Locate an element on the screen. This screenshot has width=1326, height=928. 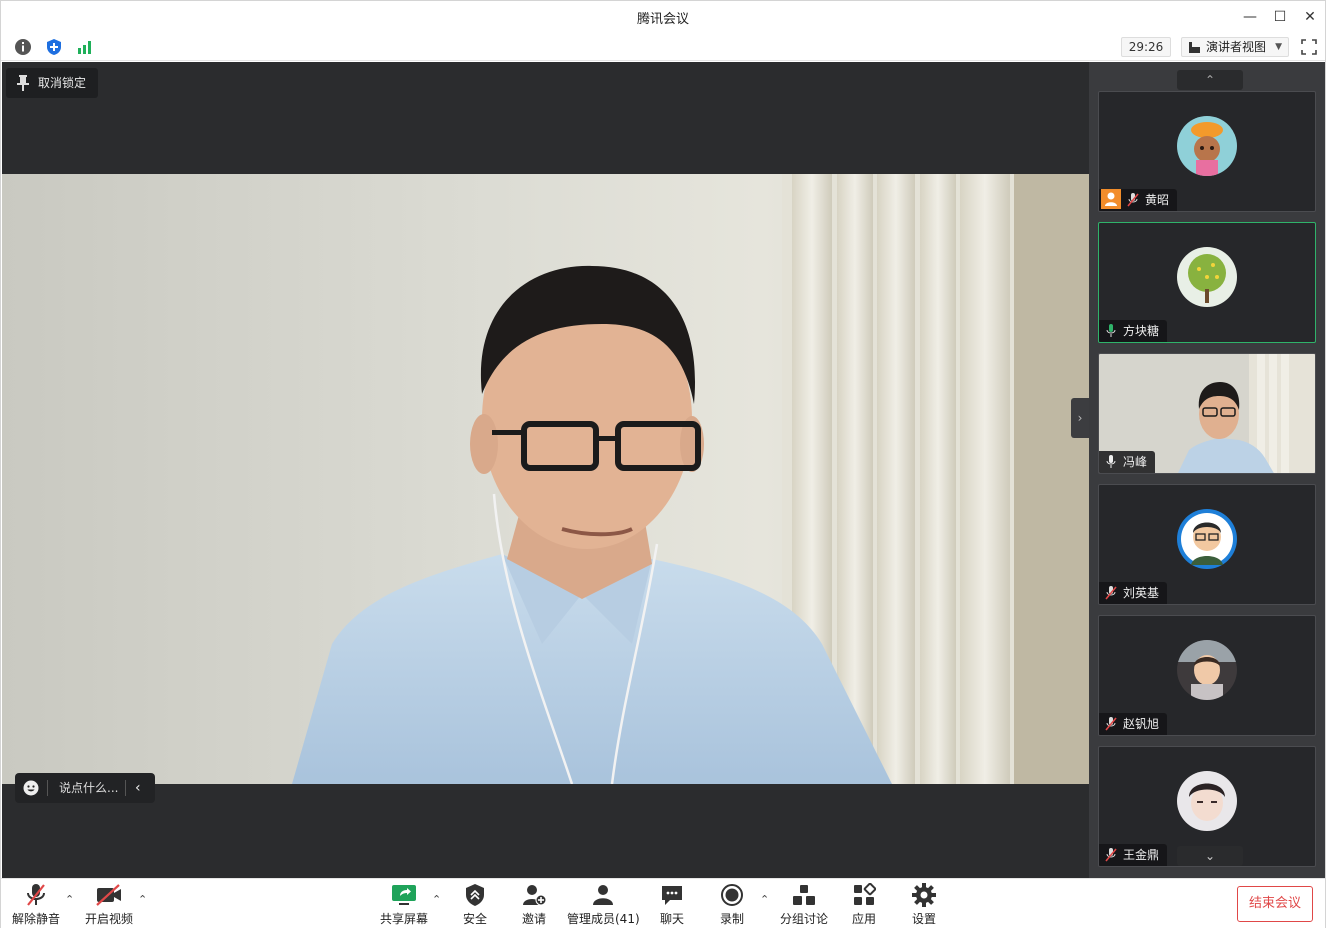
security-button: 安全 is located at coordinates (475, 905).